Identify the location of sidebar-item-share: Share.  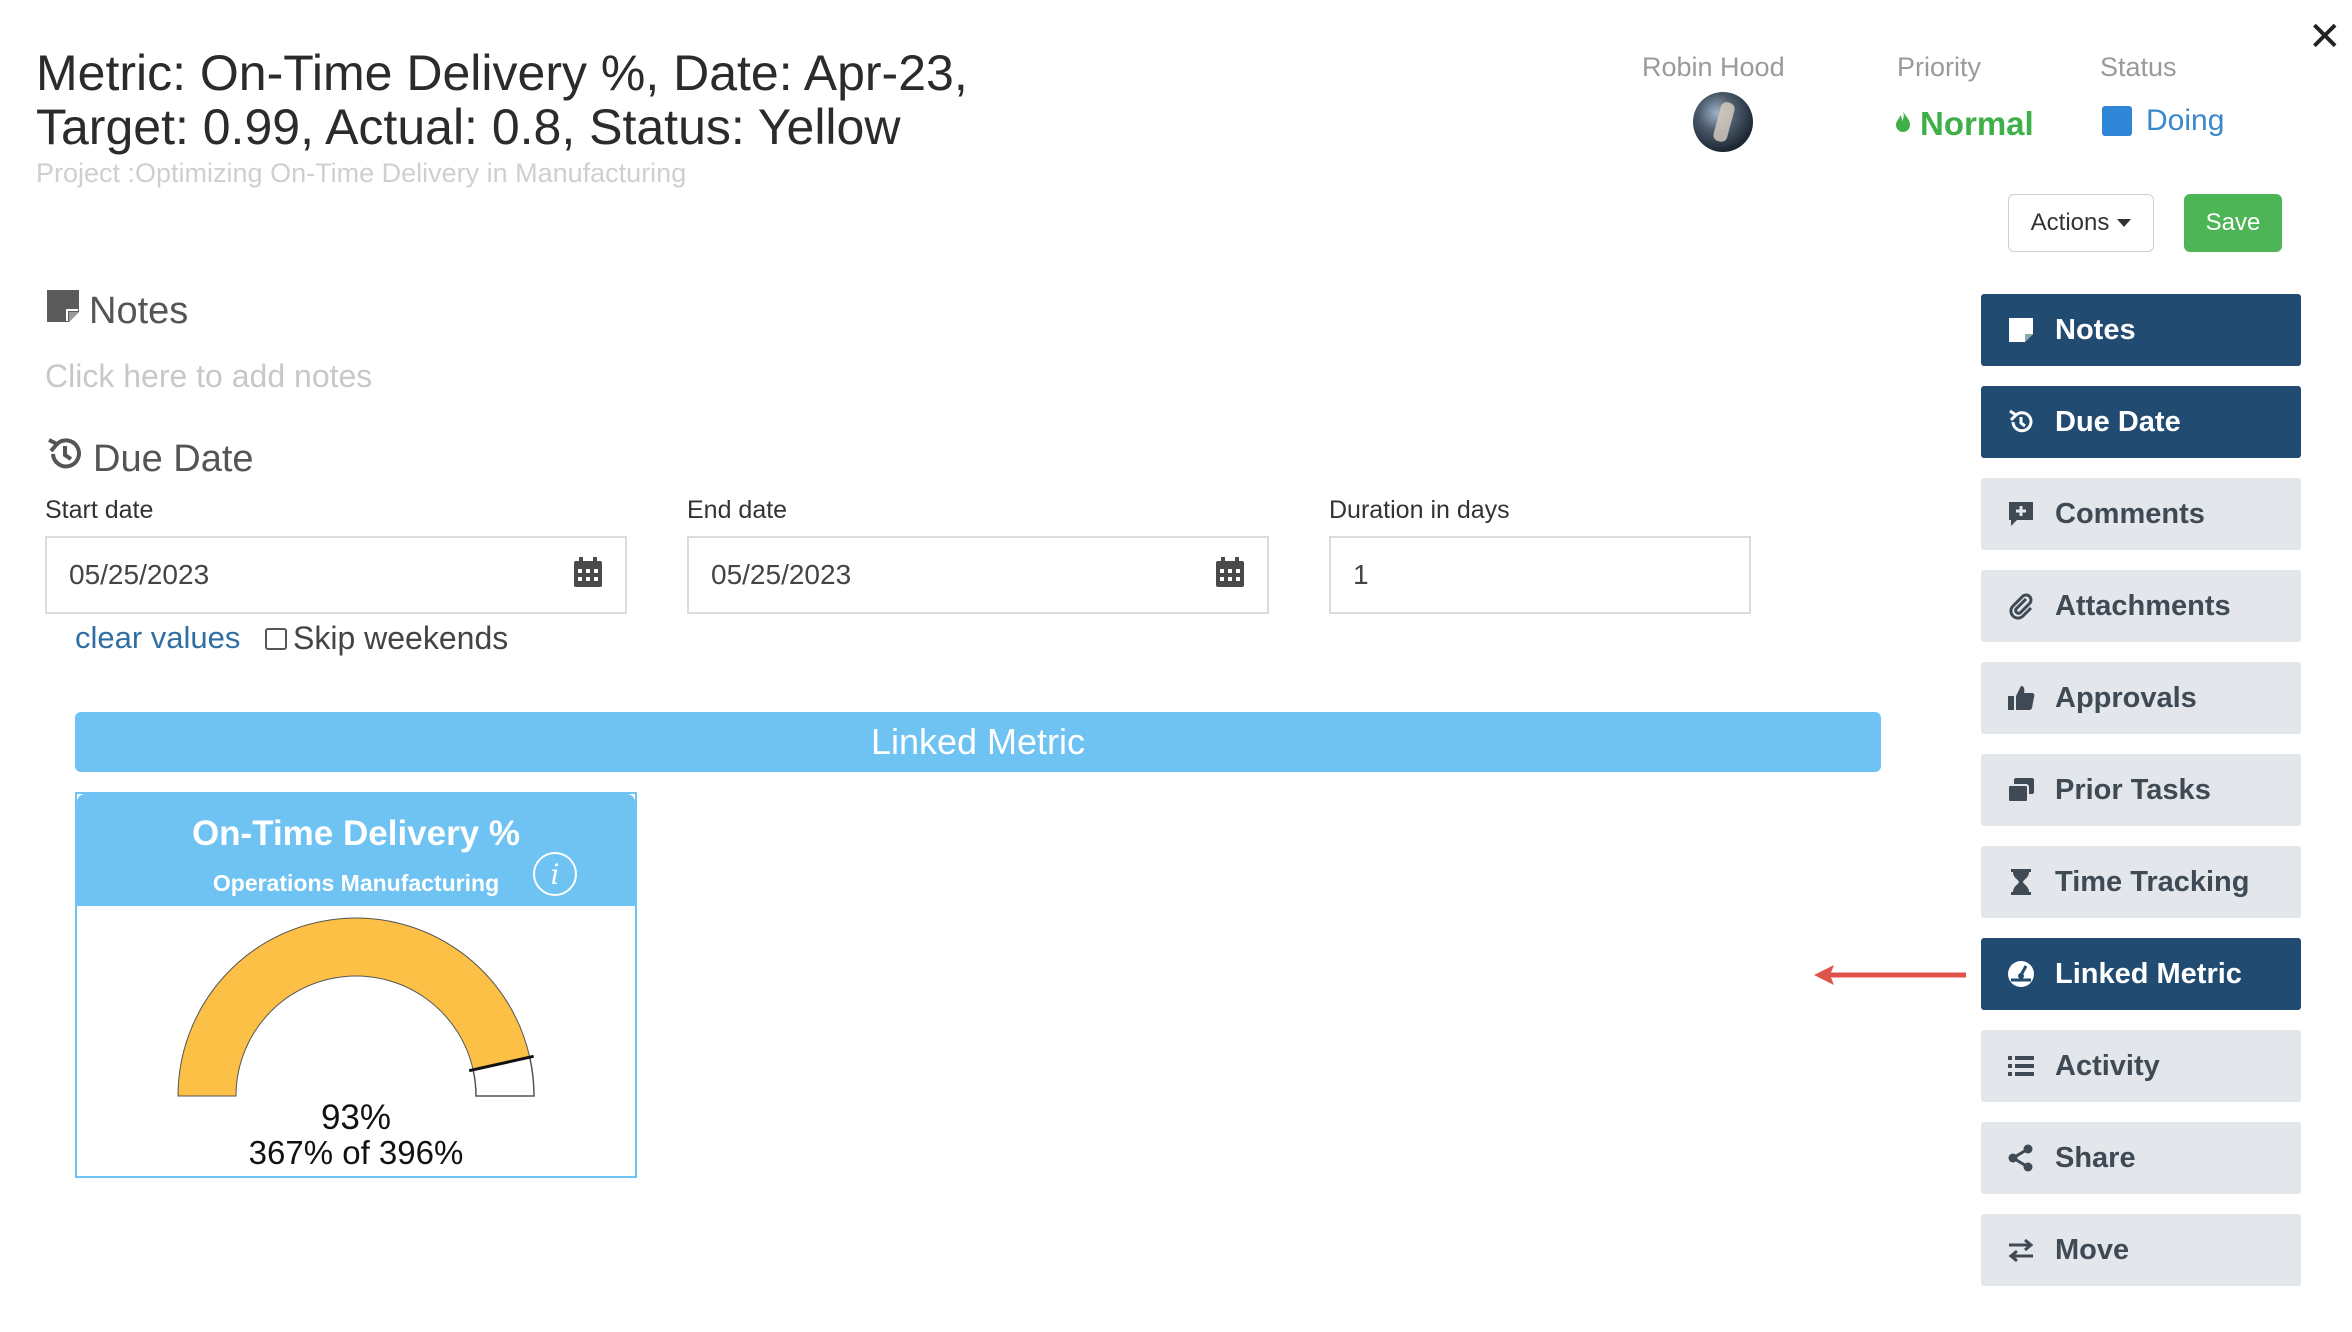
(2141, 1158).